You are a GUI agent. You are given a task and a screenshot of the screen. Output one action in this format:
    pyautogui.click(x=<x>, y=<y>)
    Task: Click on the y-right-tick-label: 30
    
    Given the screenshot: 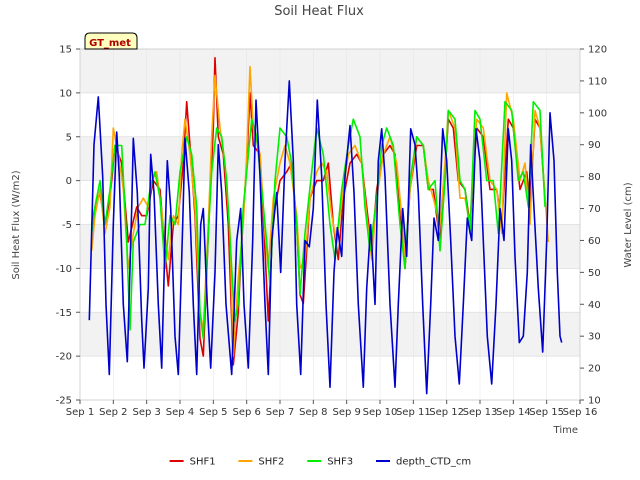 What is the action you would take?
    pyautogui.click(x=594, y=337)
    